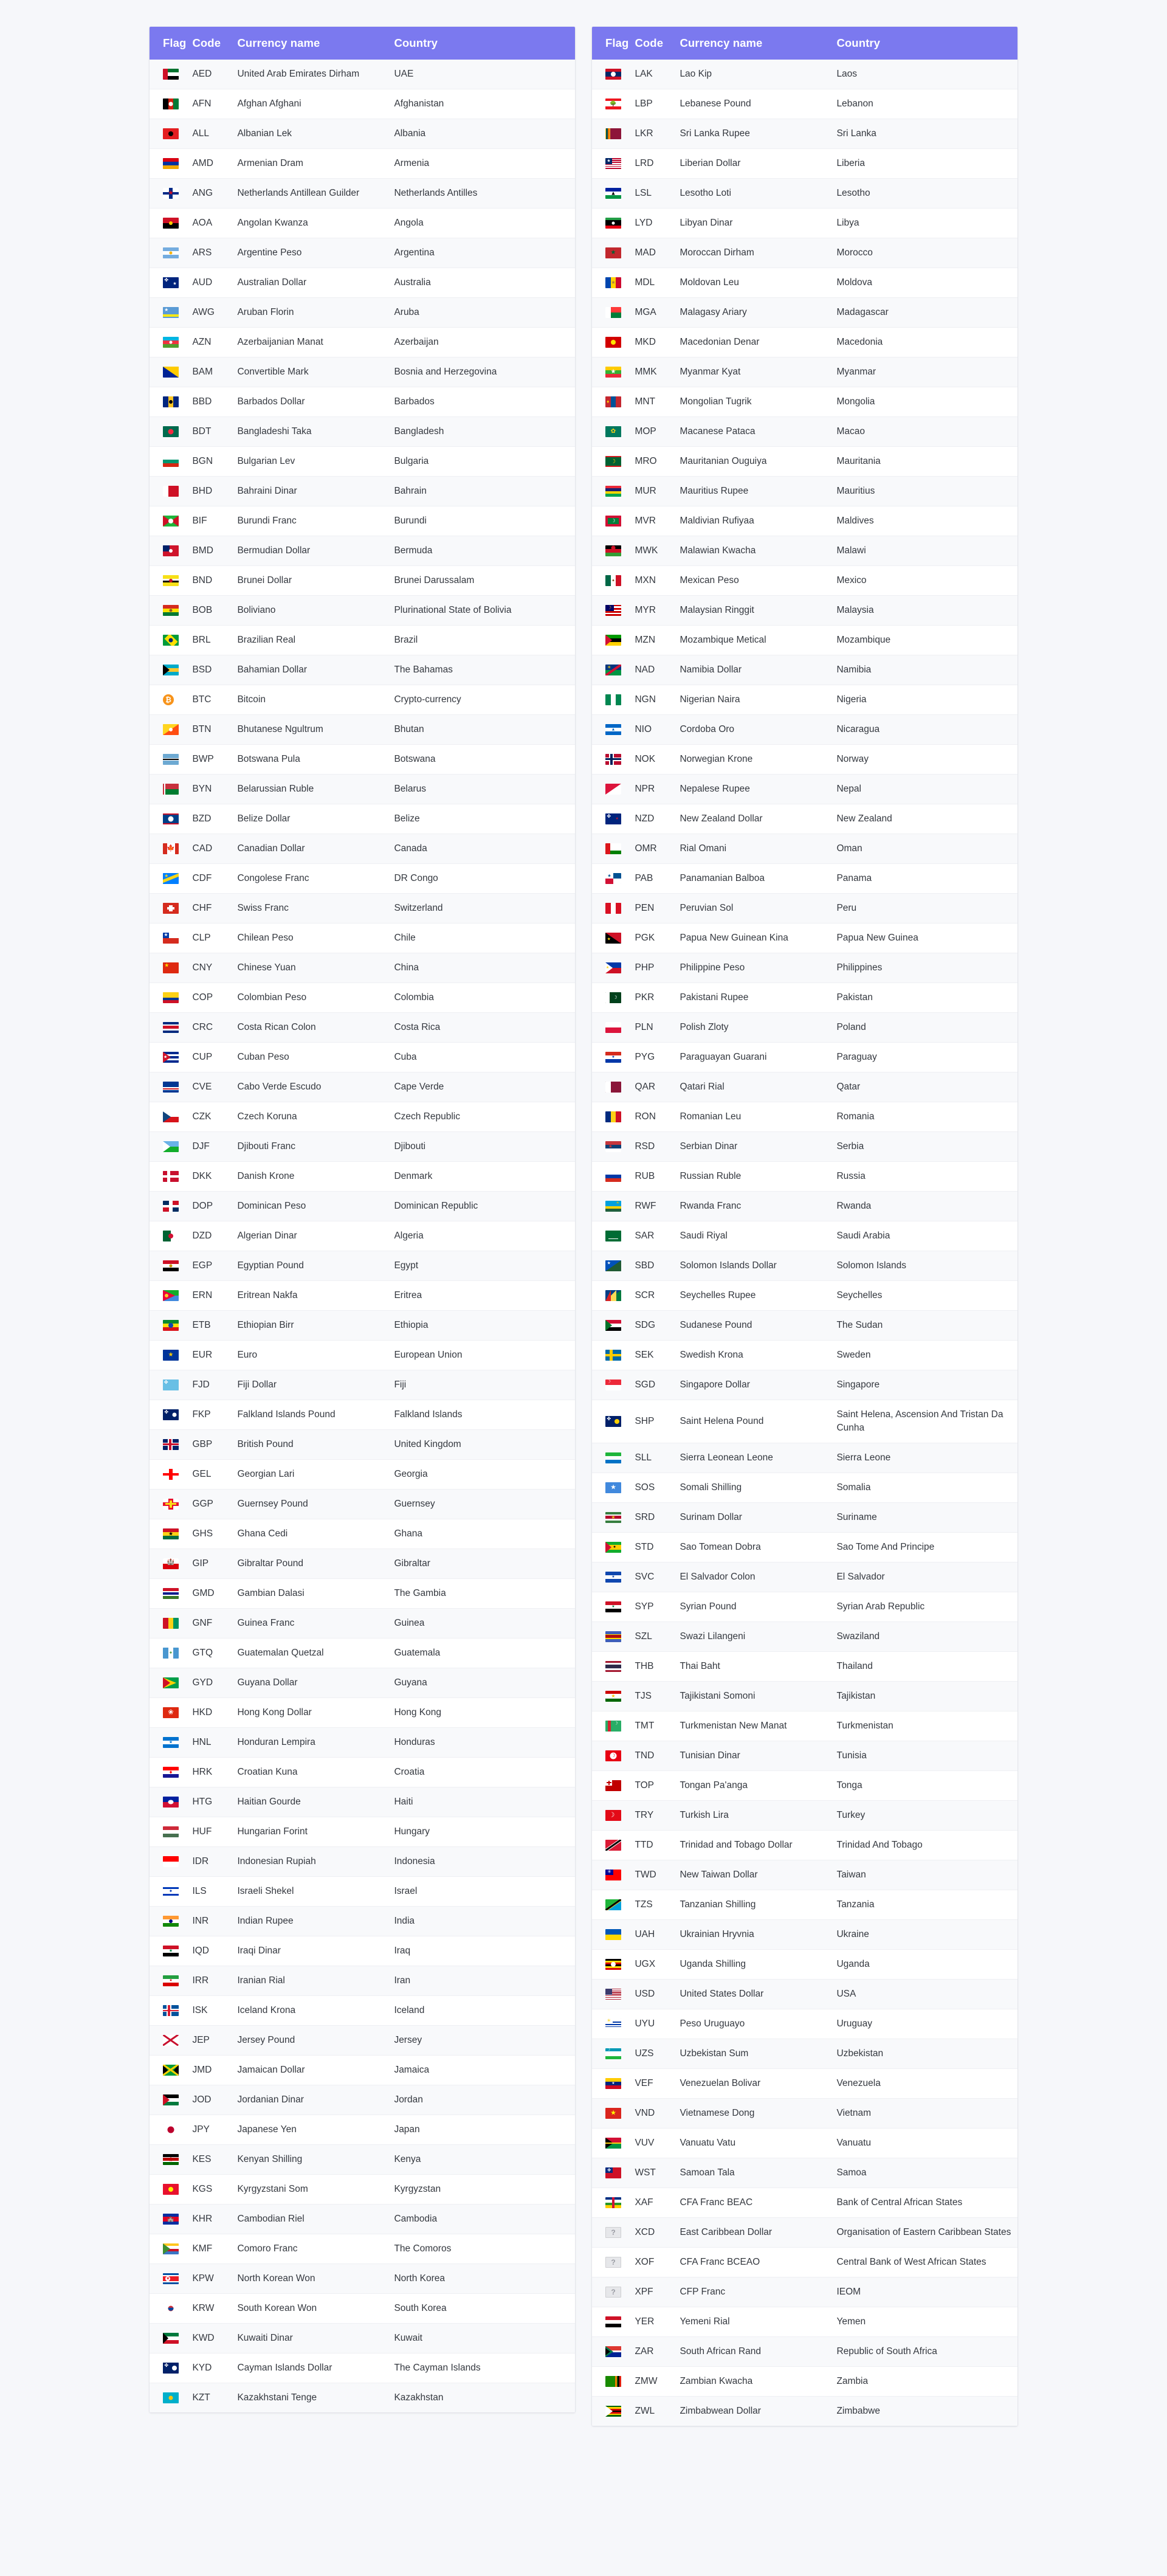 The width and height of the screenshot is (1167, 2576). What do you see at coordinates (362, 1653) in the screenshot?
I see `table-row: ✦ GTQ Guatemalan Quetzal Guatemala` at bounding box center [362, 1653].